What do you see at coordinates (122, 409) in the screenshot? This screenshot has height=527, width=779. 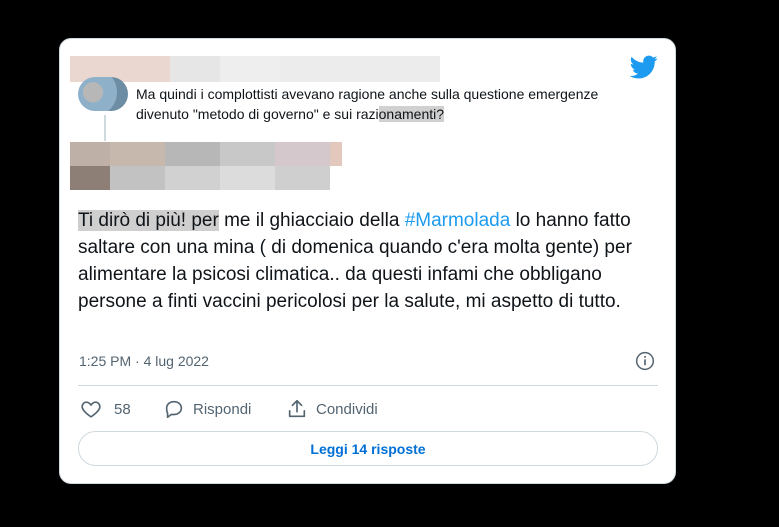 I see `like-count: 58` at bounding box center [122, 409].